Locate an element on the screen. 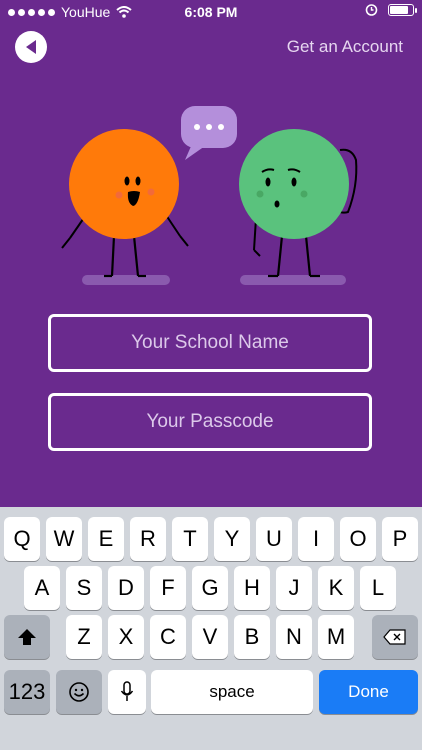  green-character is located at coordinates (298, 203).